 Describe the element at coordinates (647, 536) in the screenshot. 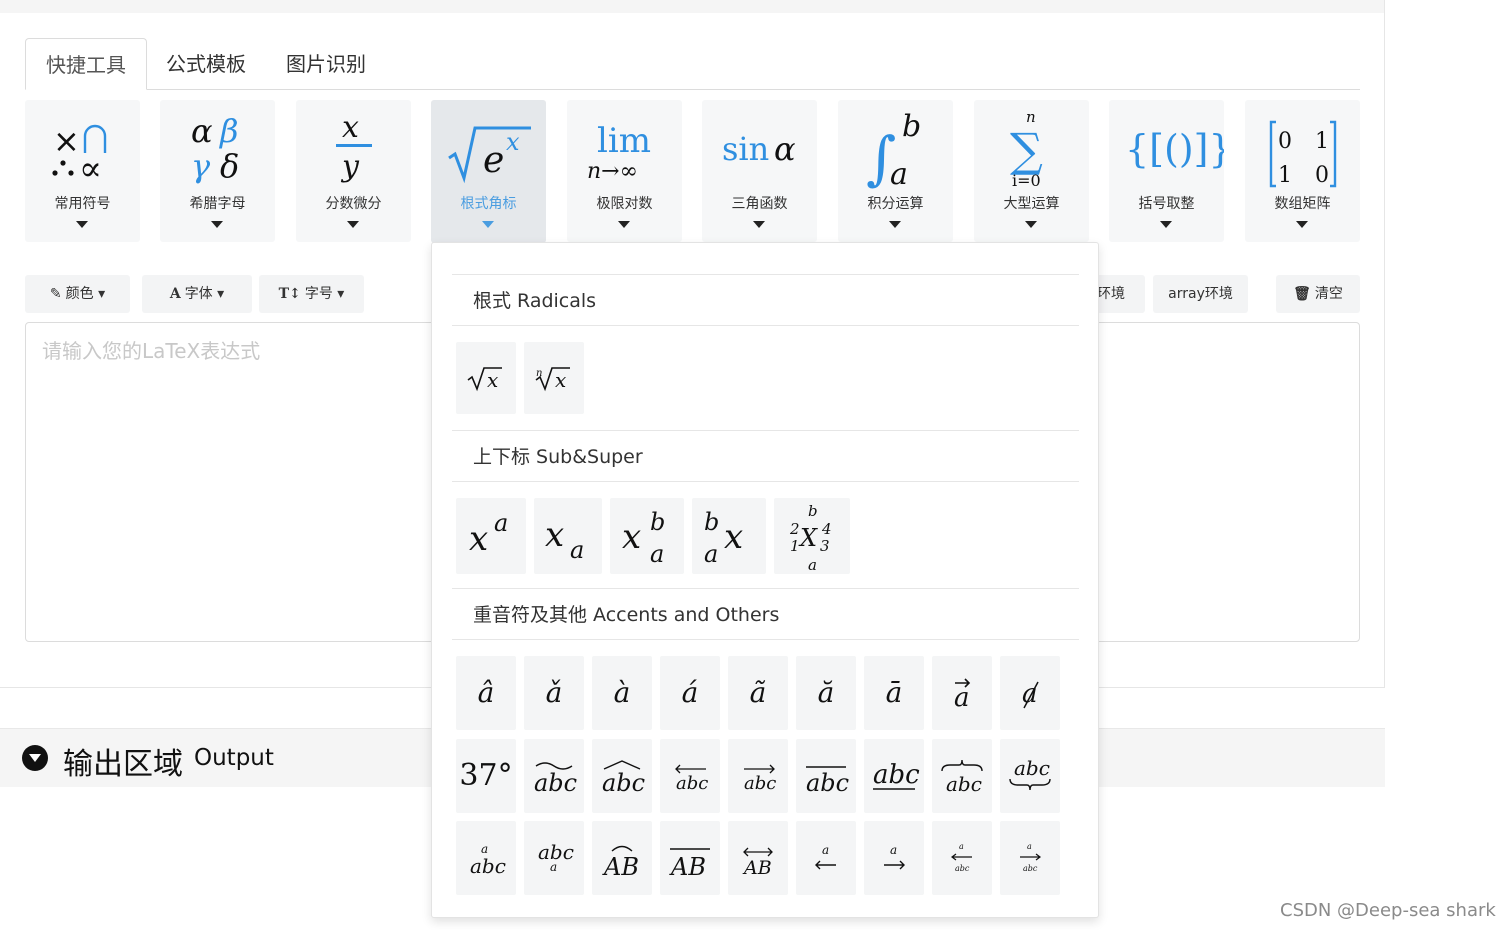

I see `sub-super-button: x b a` at that location.